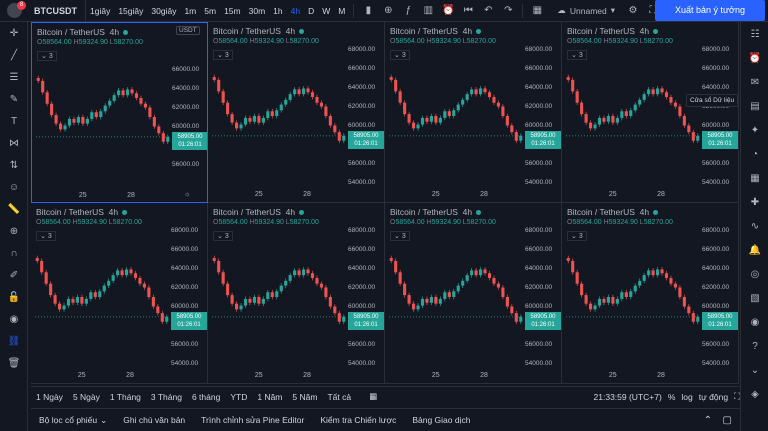  What do you see at coordinates (73, 420) in the screenshot?
I see `bottom-tab: Bộ lọc cổ phiếu ⌄` at bounding box center [73, 420].